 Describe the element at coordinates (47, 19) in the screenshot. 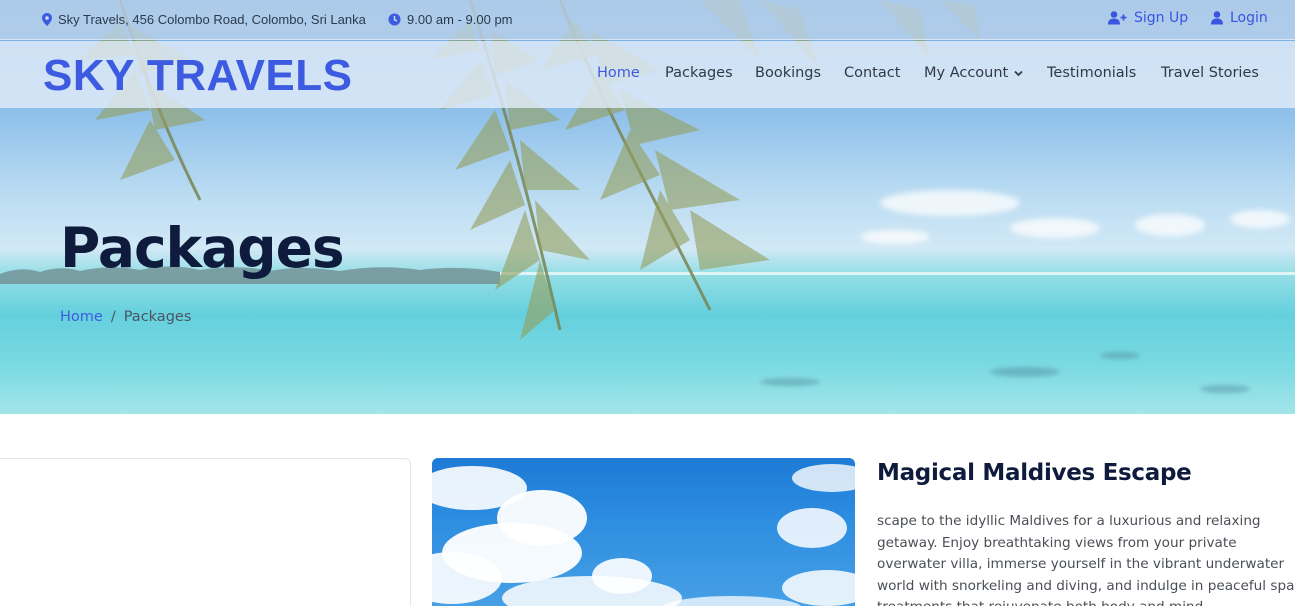

I see `map-pin-icon` at that location.